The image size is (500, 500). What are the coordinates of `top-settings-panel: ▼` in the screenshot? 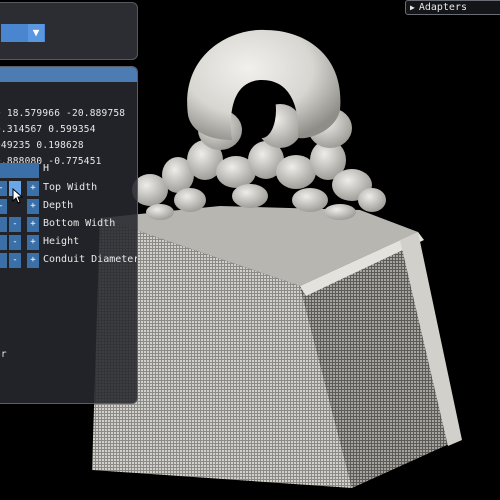 It's located at (69, 31).